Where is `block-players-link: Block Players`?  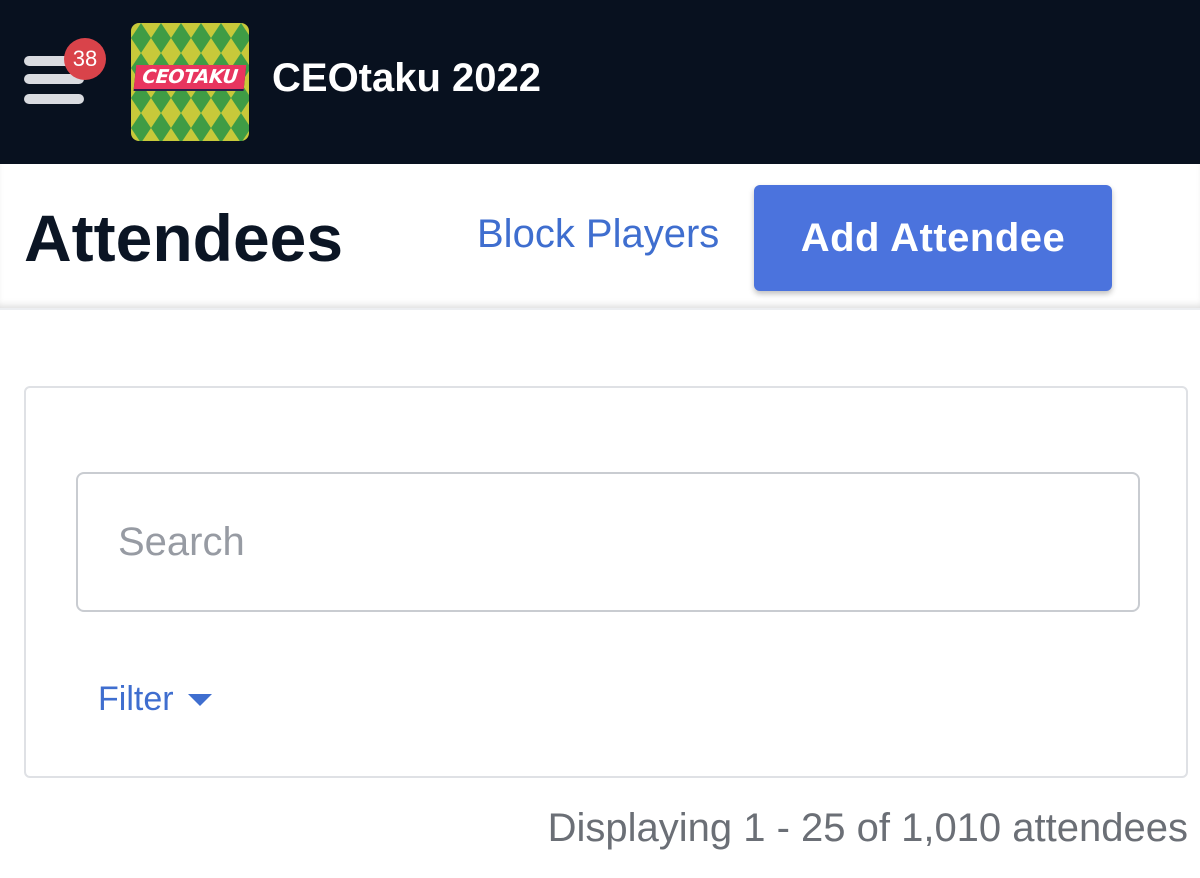
block-players-link: Block Players is located at coordinates (598, 234).